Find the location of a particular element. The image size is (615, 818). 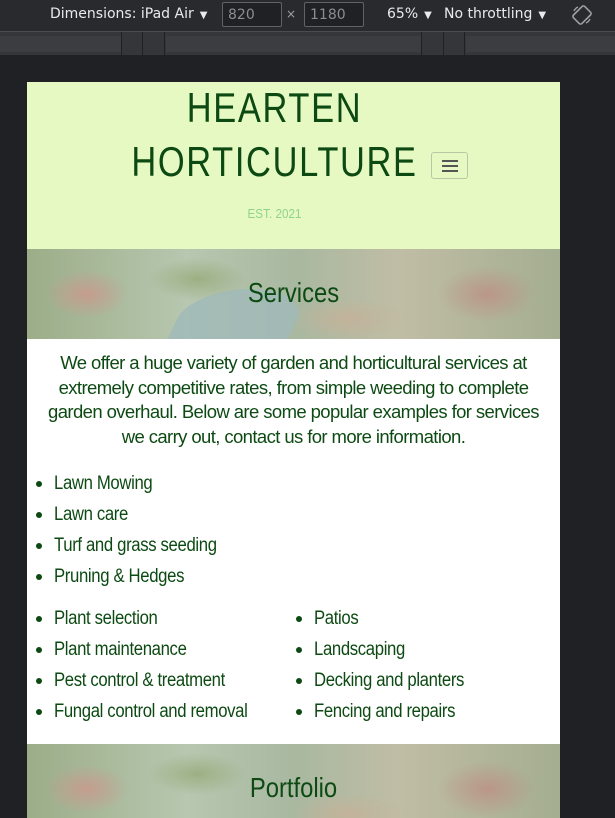

list-item: Lawn care is located at coordinates (133, 514).